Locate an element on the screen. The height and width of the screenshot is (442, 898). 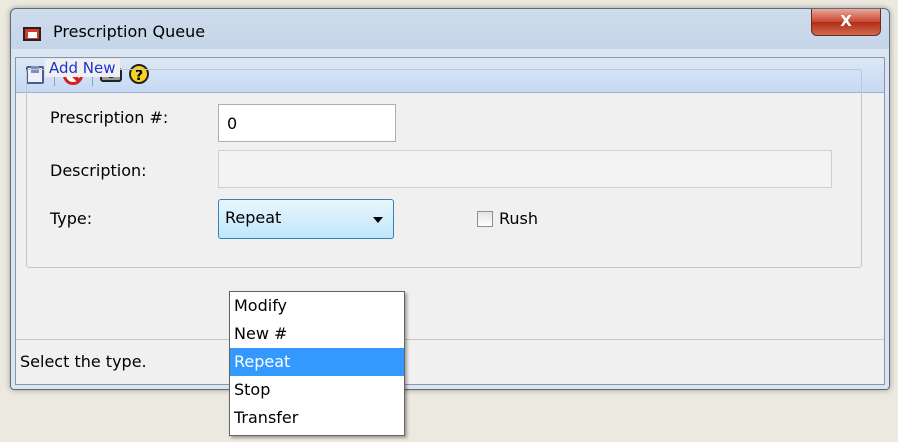
rush-label: Rush is located at coordinates (518, 218).